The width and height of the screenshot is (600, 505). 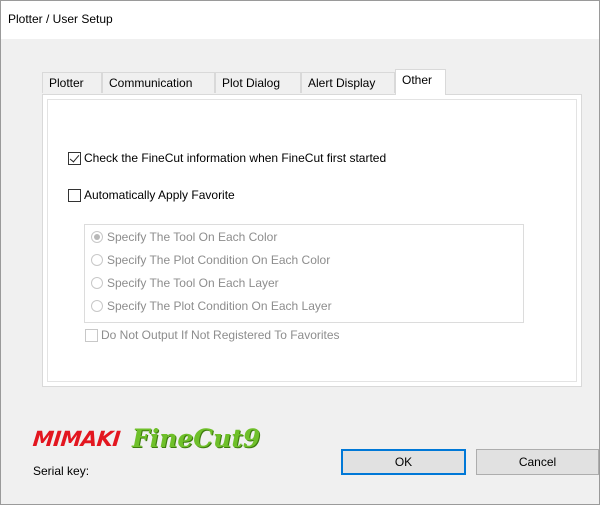 I want to click on favorite-option-tool-layer: Specify The Tool On Each Layer, so click(x=185, y=283).